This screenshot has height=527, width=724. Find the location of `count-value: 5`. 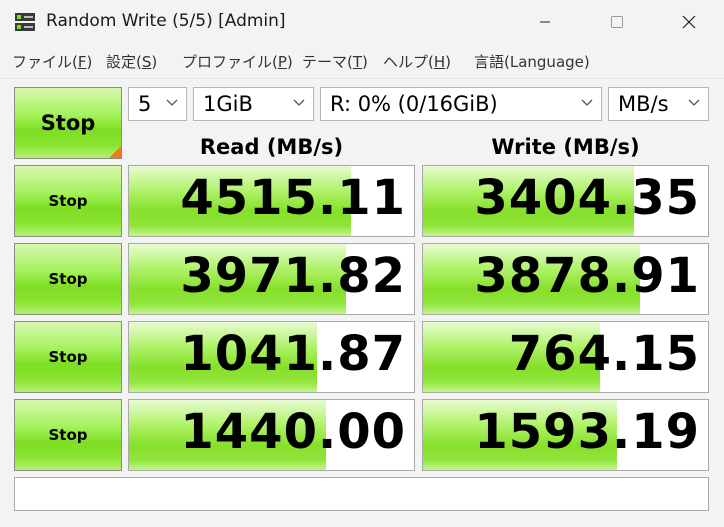

count-value: 5 is located at coordinates (145, 104).